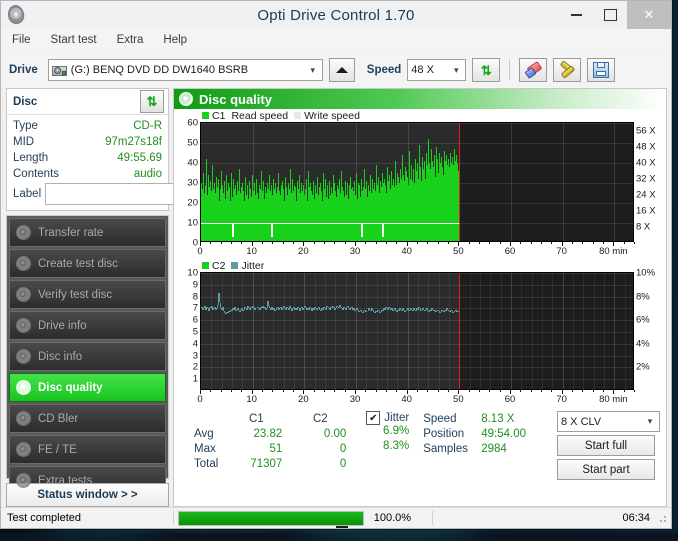 This screenshot has width=678, height=541. What do you see at coordinates (533, 70) in the screenshot?
I see `erase-button` at bounding box center [533, 70].